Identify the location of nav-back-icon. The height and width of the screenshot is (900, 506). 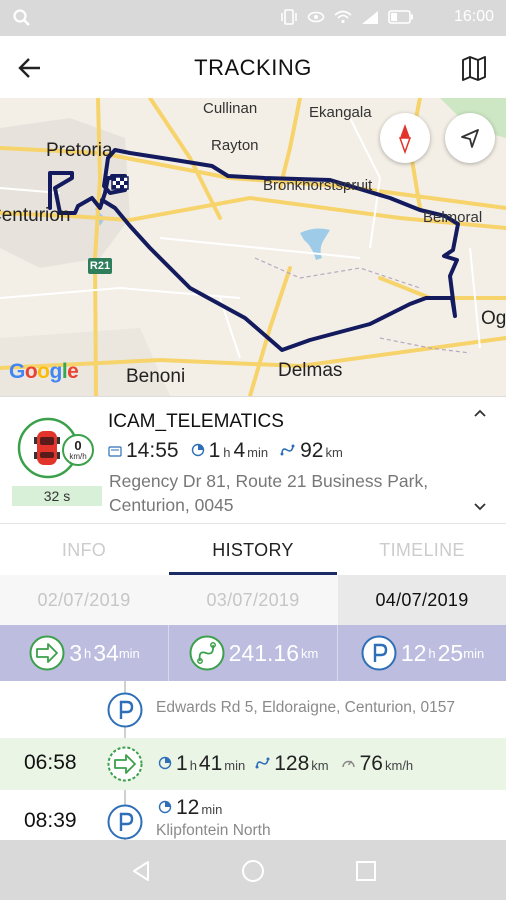
(141, 871).